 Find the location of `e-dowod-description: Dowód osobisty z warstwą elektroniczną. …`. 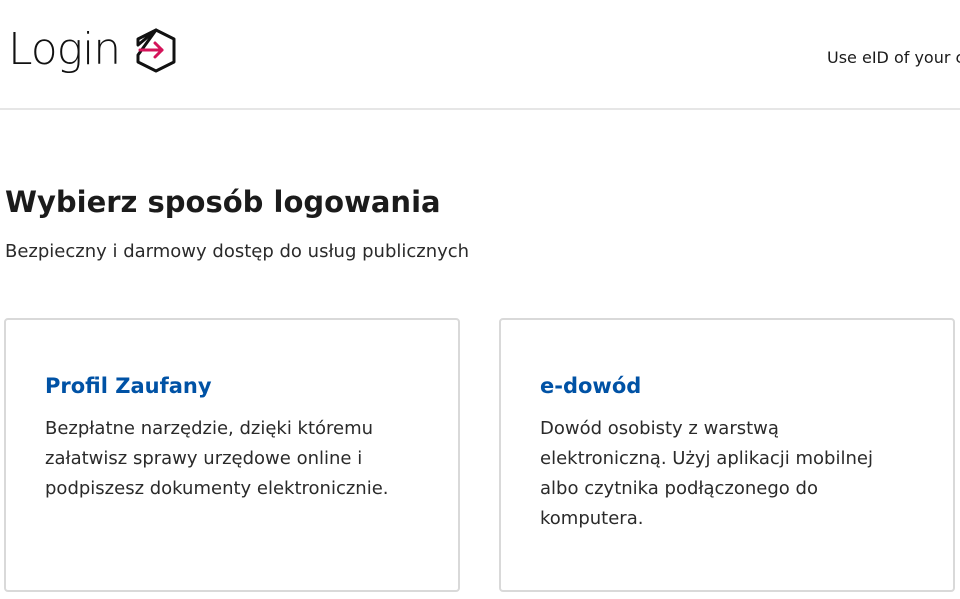

e-dowod-description: Dowód osobisty z warstwą elektroniczną. … is located at coordinates (706, 473).